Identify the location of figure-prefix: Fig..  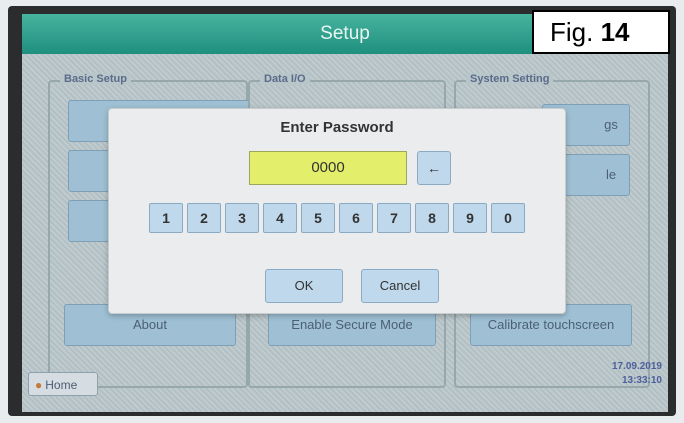
(572, 32).